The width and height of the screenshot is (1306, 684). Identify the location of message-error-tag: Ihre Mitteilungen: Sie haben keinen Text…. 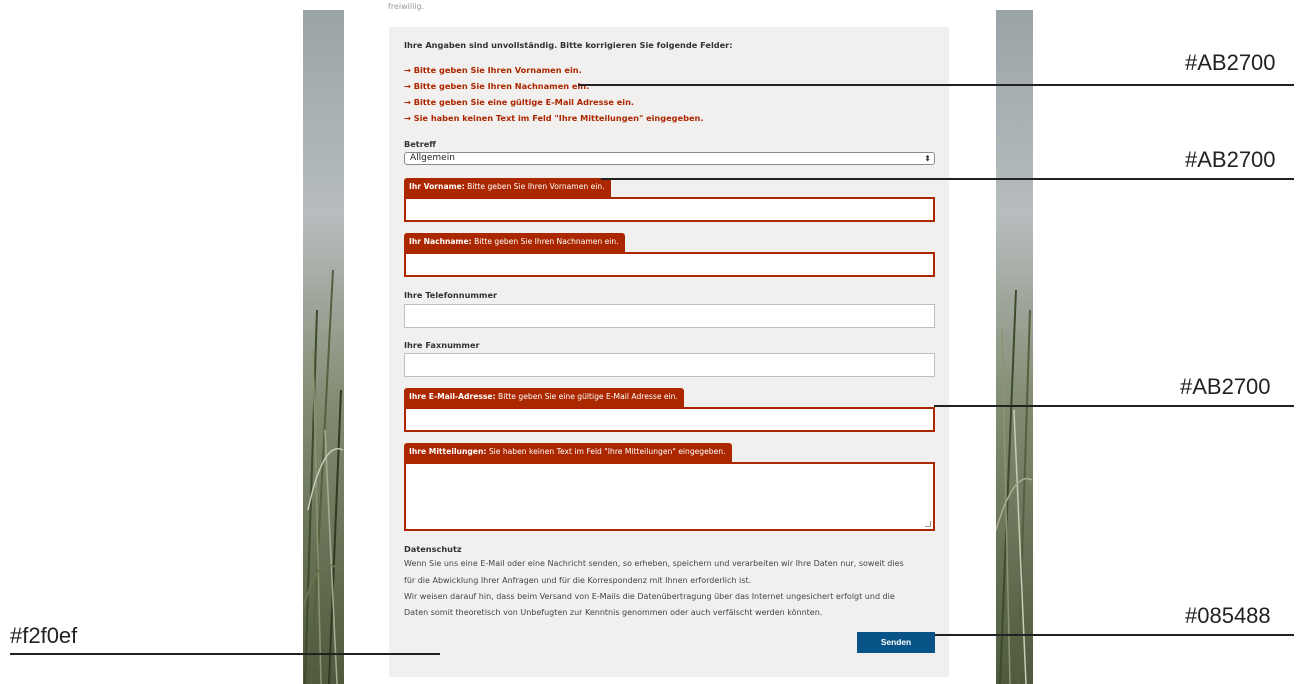
(568, 452).